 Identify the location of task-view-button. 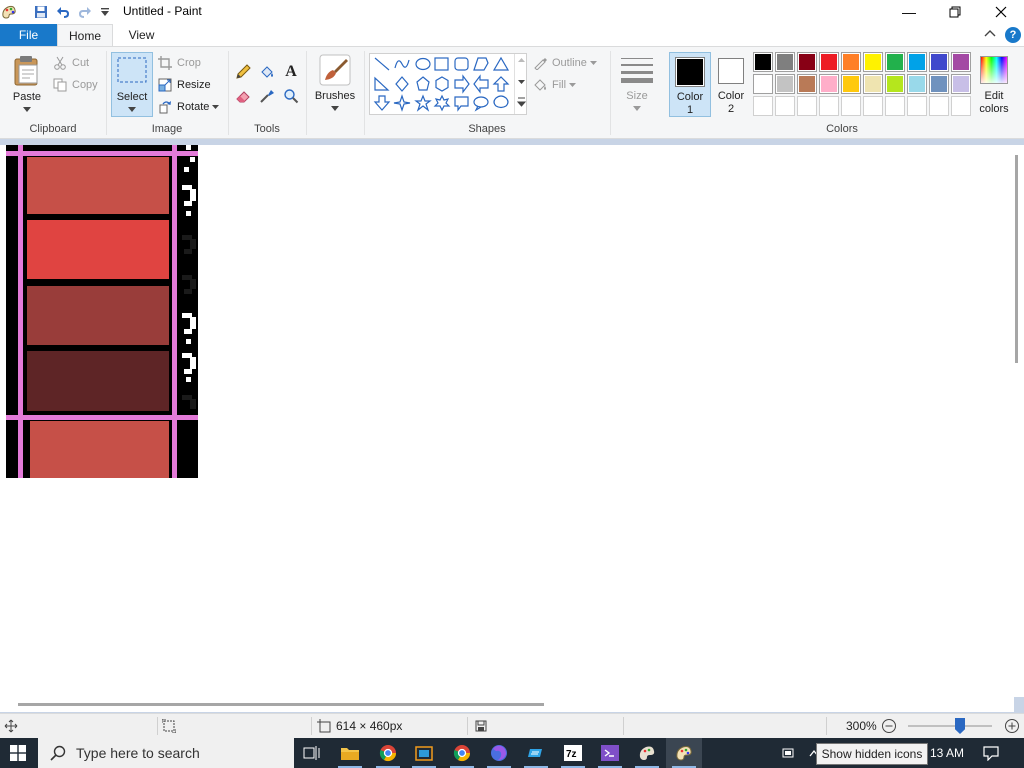
(312, 753).